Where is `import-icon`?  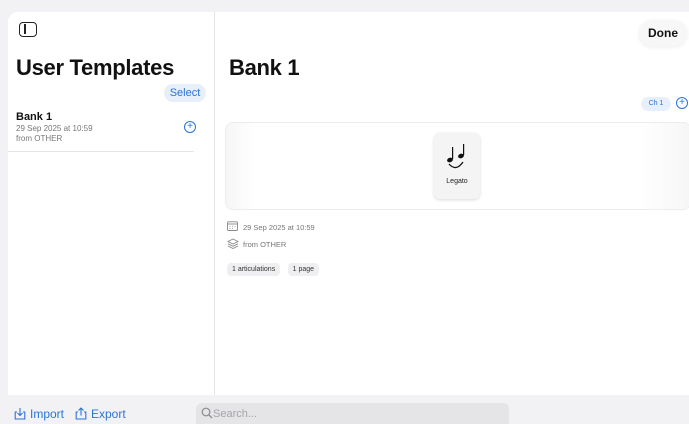 import-icon is located at coordinates (20, 414).